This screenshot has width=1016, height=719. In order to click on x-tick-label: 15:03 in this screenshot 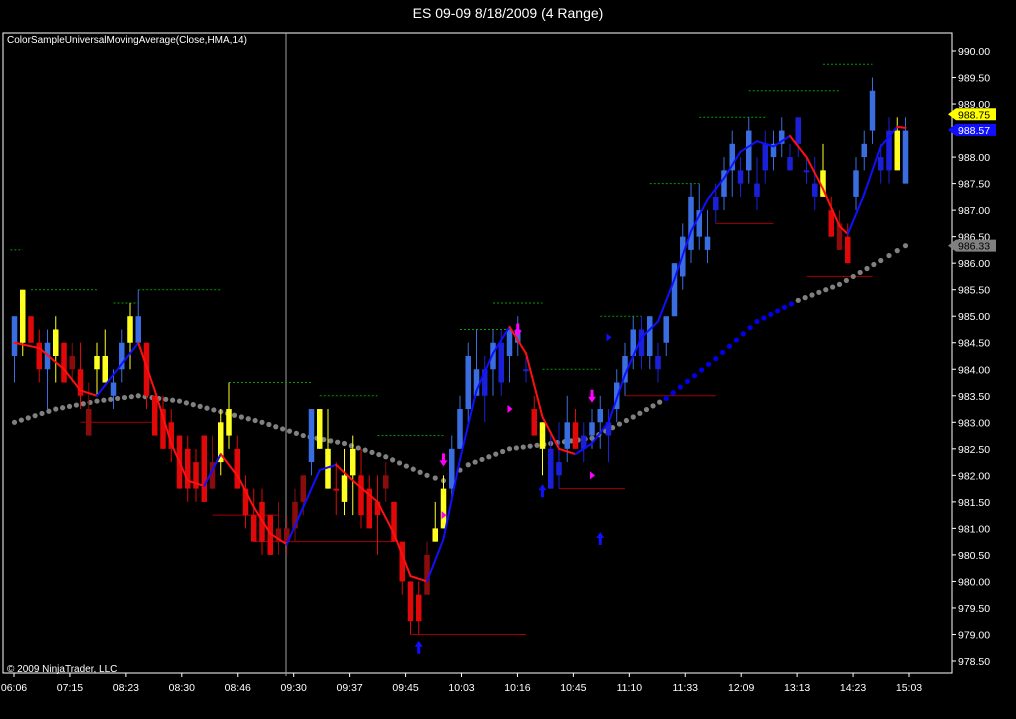, I will do `click(909, 688)`.